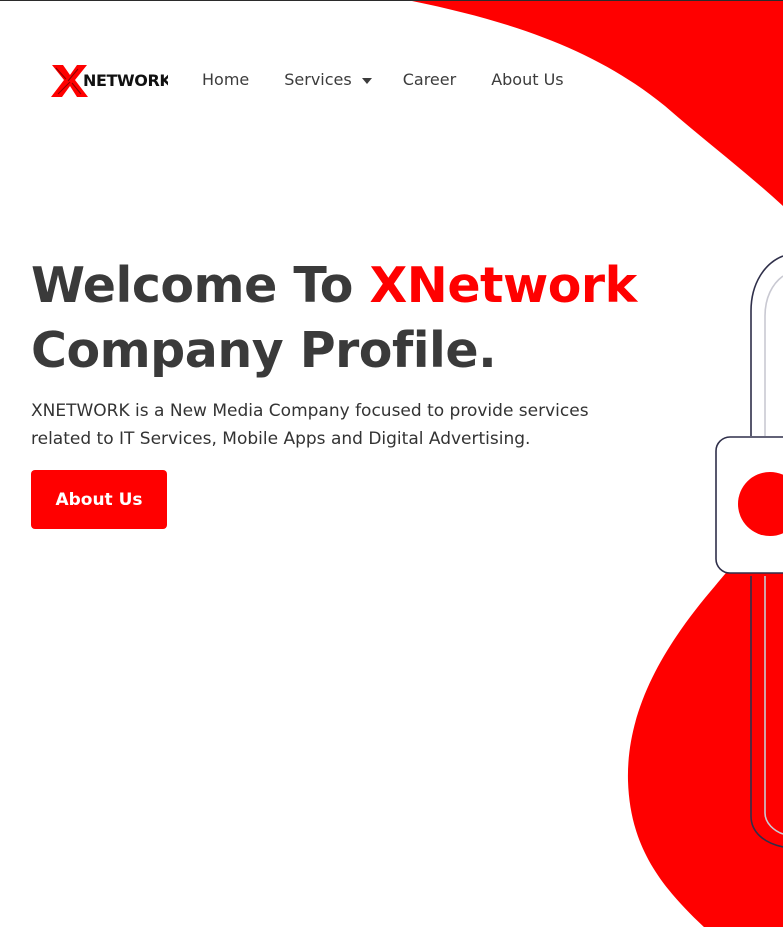  I want to click on hero-title-accent: XNetwork, so click(503, 285).